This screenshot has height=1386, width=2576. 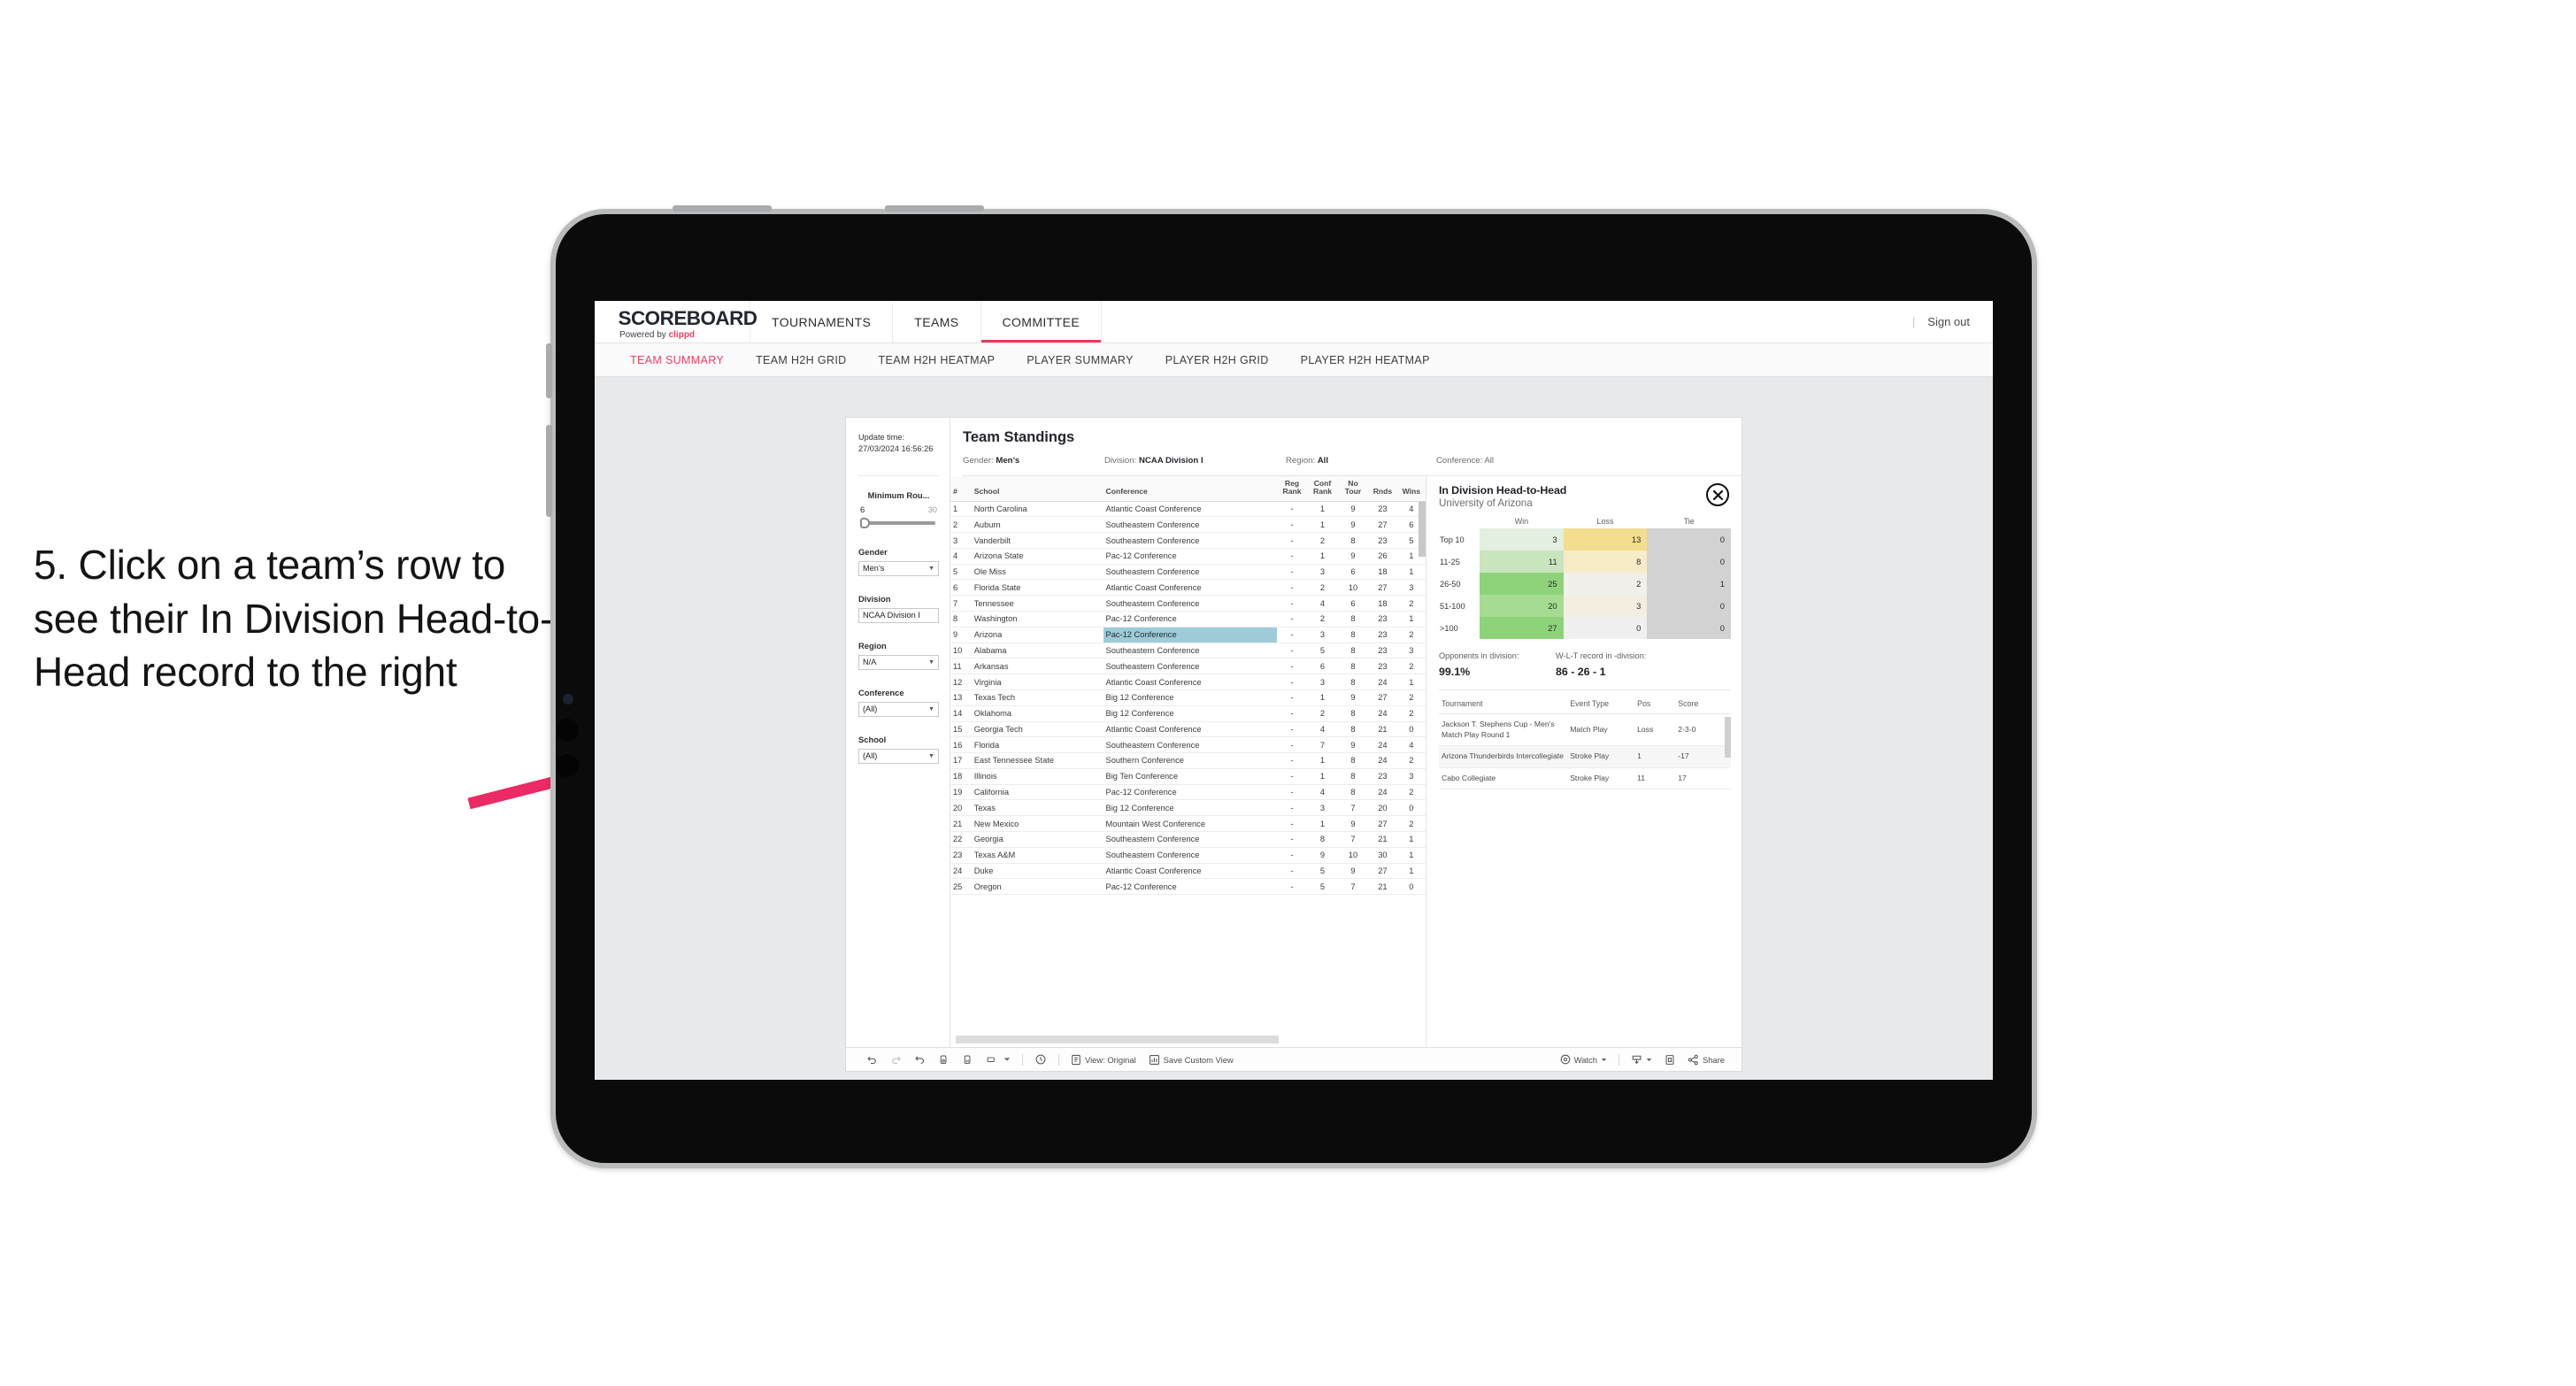 What do you see at coordinates (1641, 1060) in the screenshot?
I see `download-icon` at bounding box center [1641, 1060].